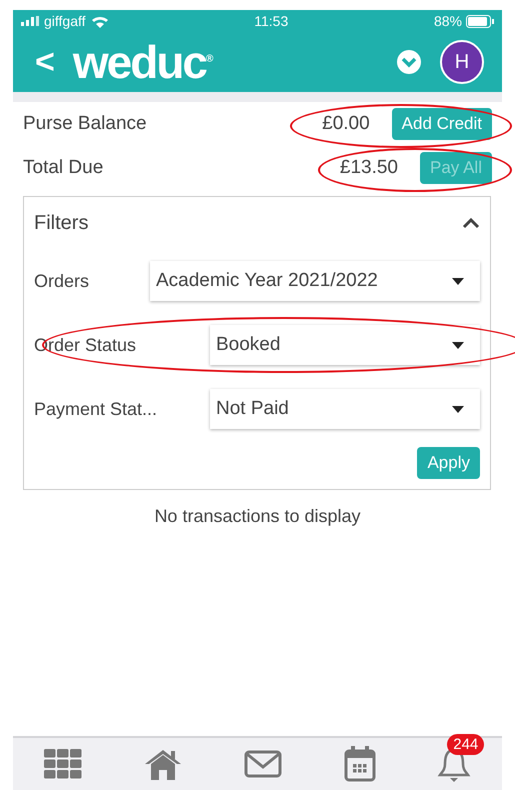 The height and width of the screenshot is (790, 515). I want to click on summary-label: Purse Balance, so click(85, 124).